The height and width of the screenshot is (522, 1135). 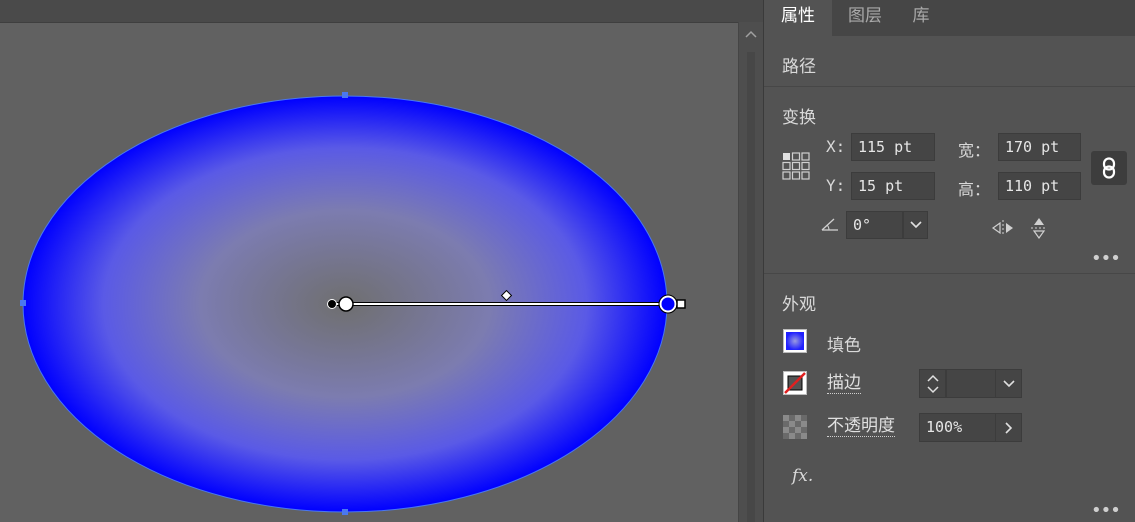 What do you see at coordinates (799, 118) in the screenshot?
I see `section-transform-title: 变换` at bounding box center [799, 118].